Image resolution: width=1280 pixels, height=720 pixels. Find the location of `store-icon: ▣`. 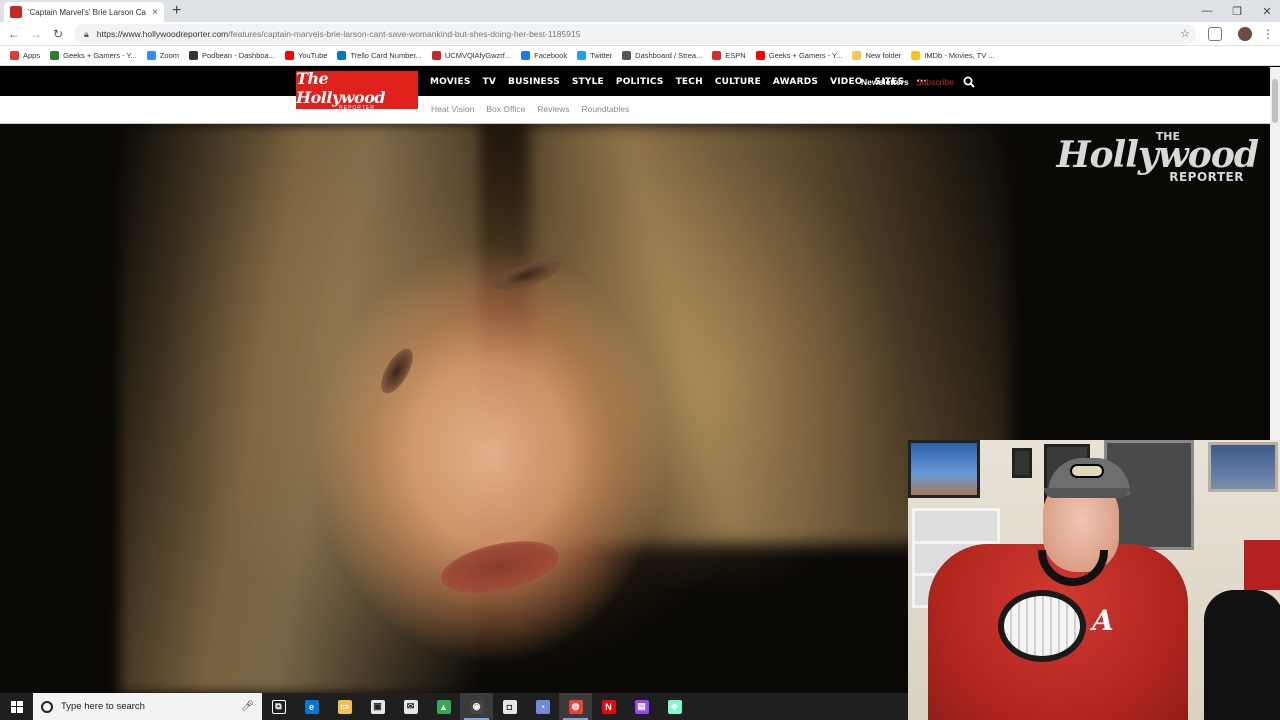

store-icon: ▣ is located at coordinates (377, 706).